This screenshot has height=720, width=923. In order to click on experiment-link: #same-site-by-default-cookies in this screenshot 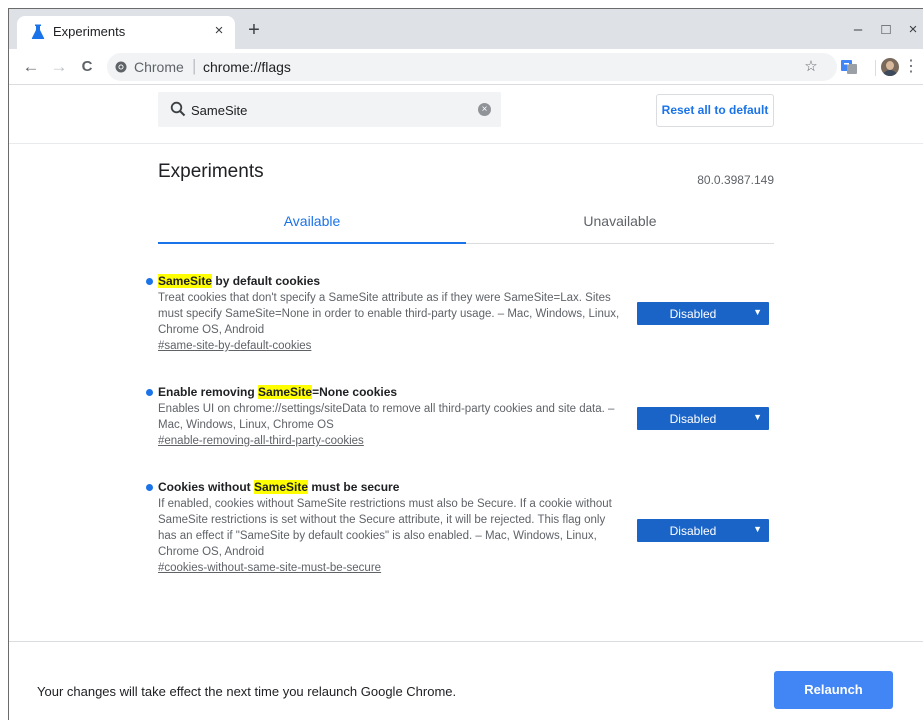, I will do `click(234, 346)`.